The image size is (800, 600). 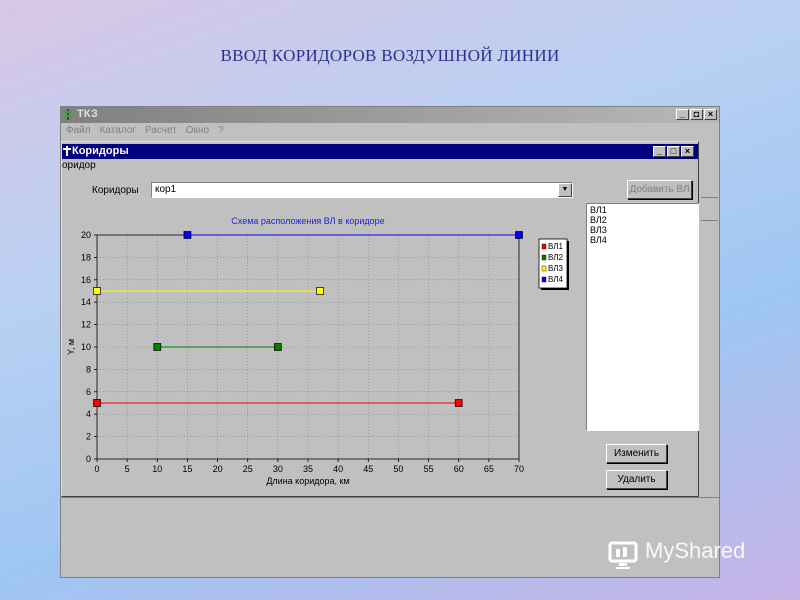 What do you see at coordinates (642, 240) in the screenshot?
I see `list-item: ВЛ4` at bounding box center [642, 240].